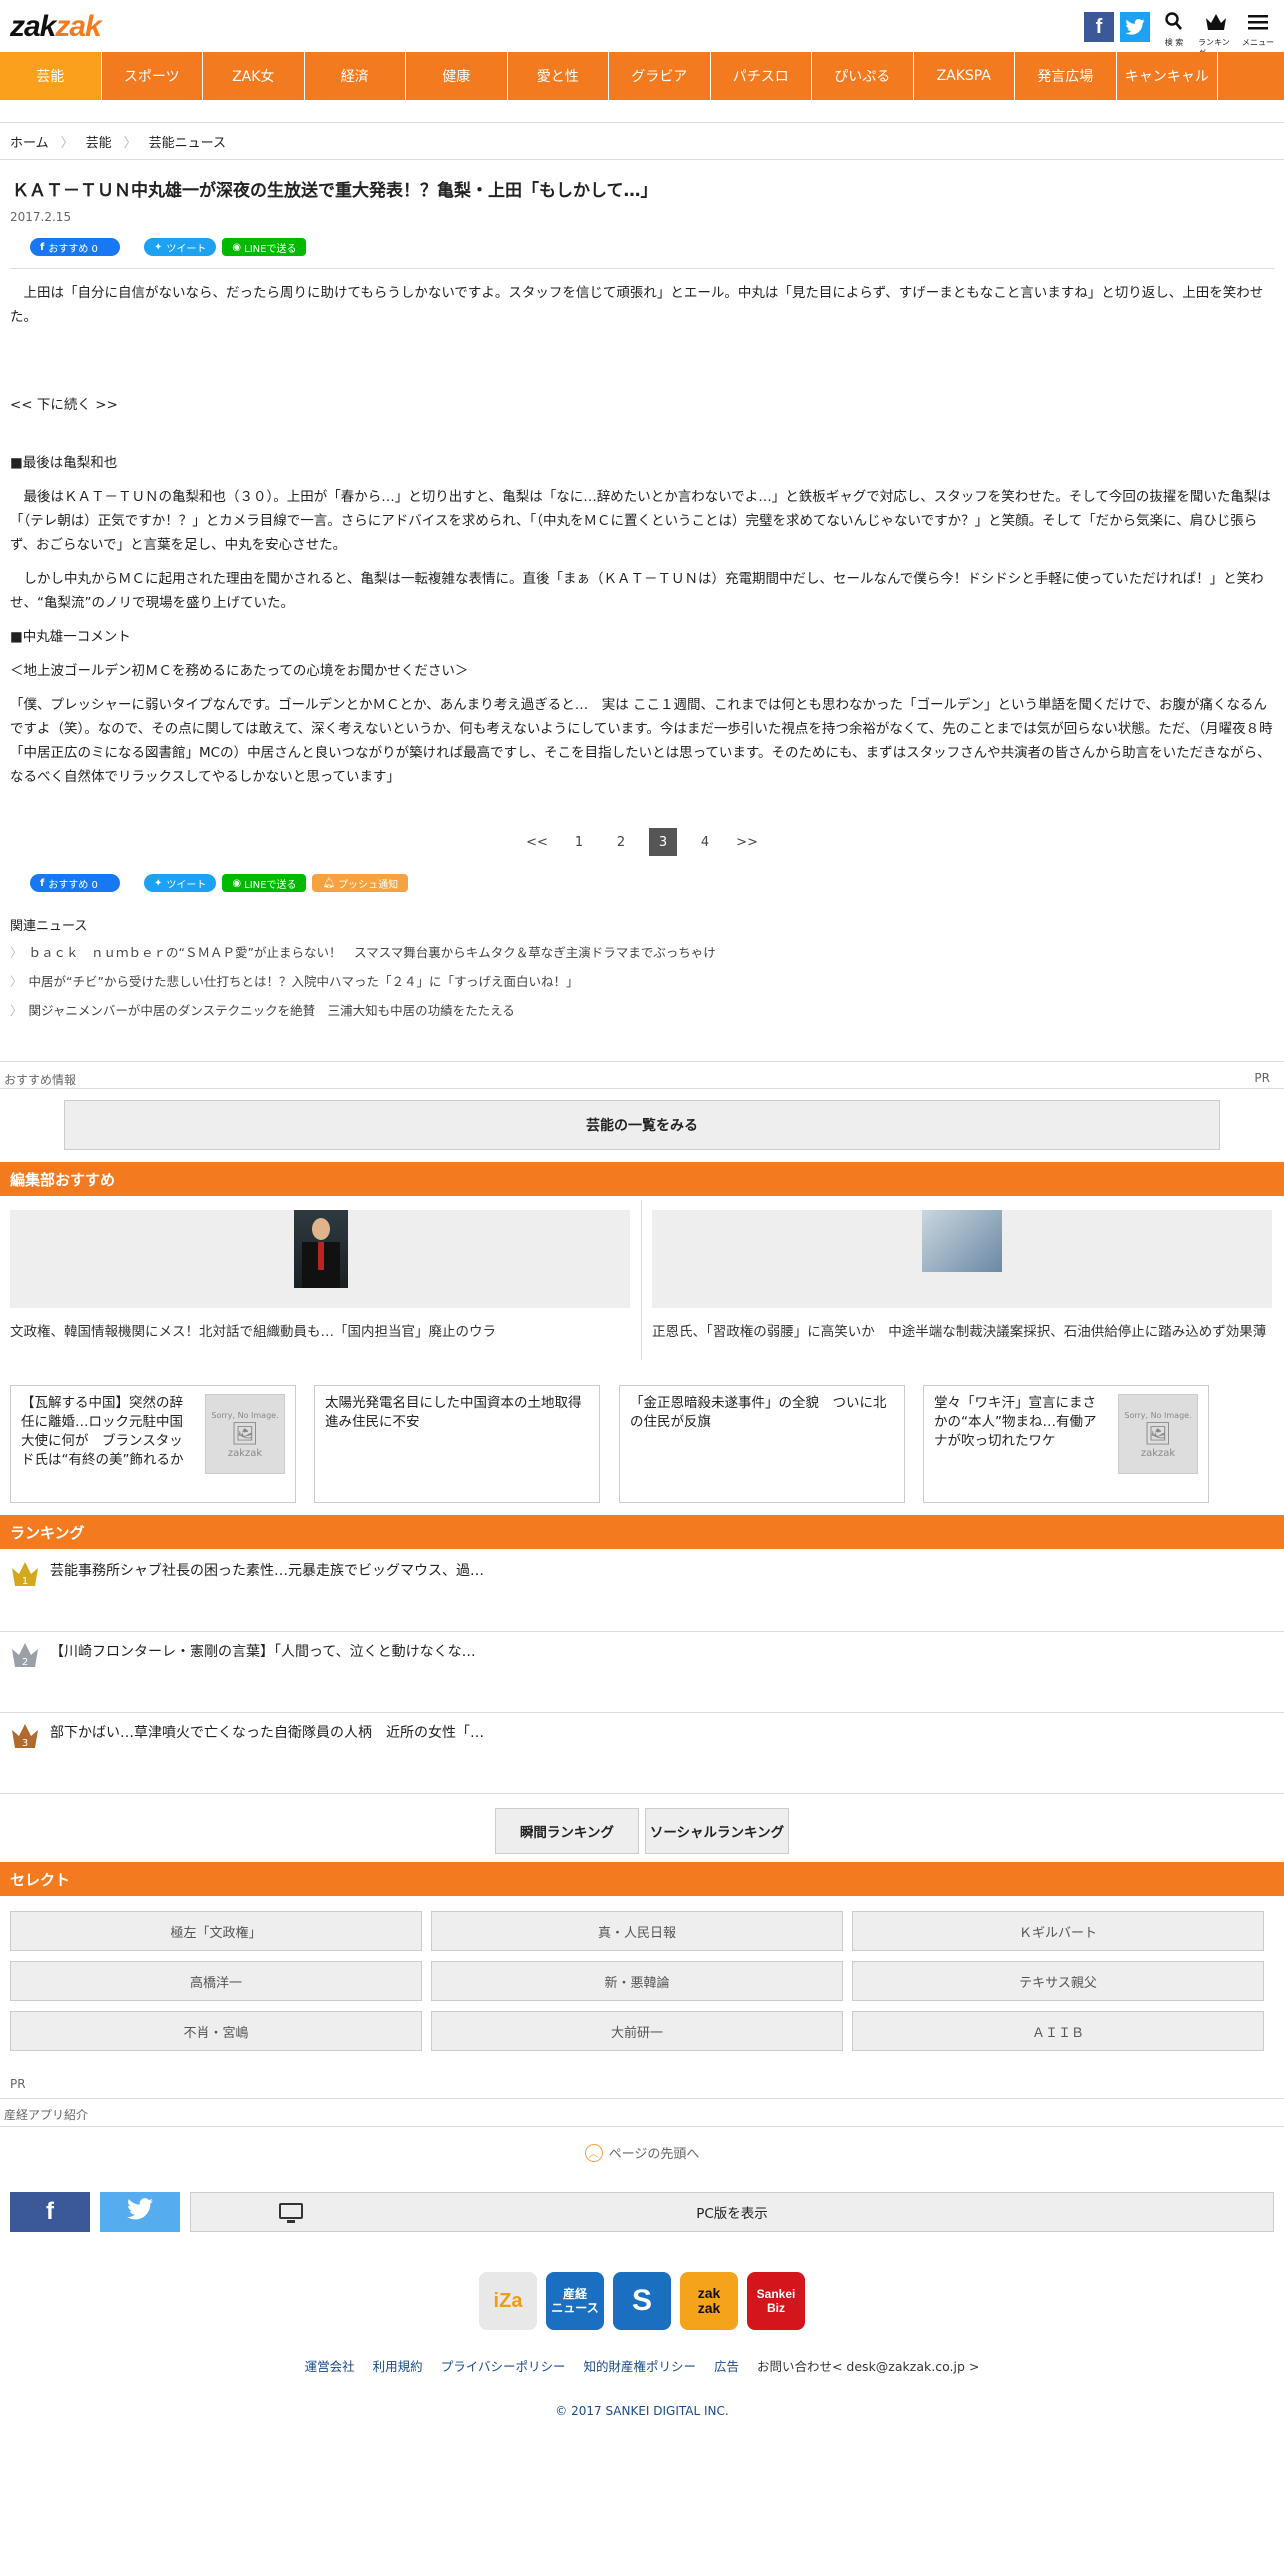 The image size is (1284, 2568). I want to click on nav-item-campaign: キャンキャル, so click(1167, 76).